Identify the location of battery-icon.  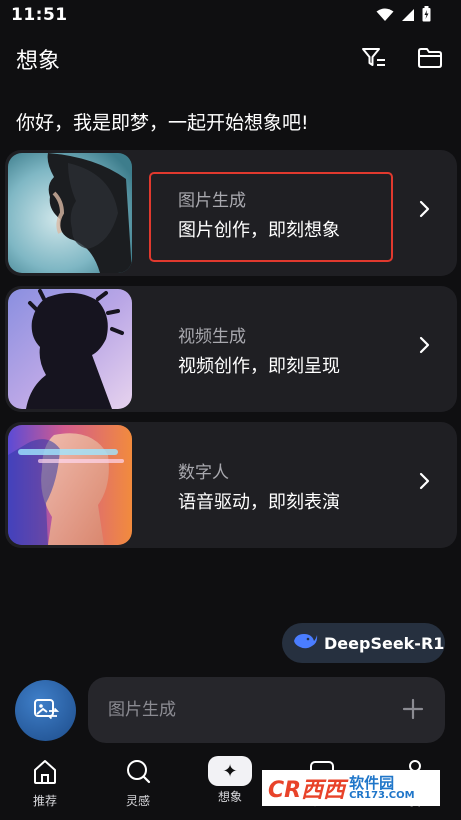
(426, 16).